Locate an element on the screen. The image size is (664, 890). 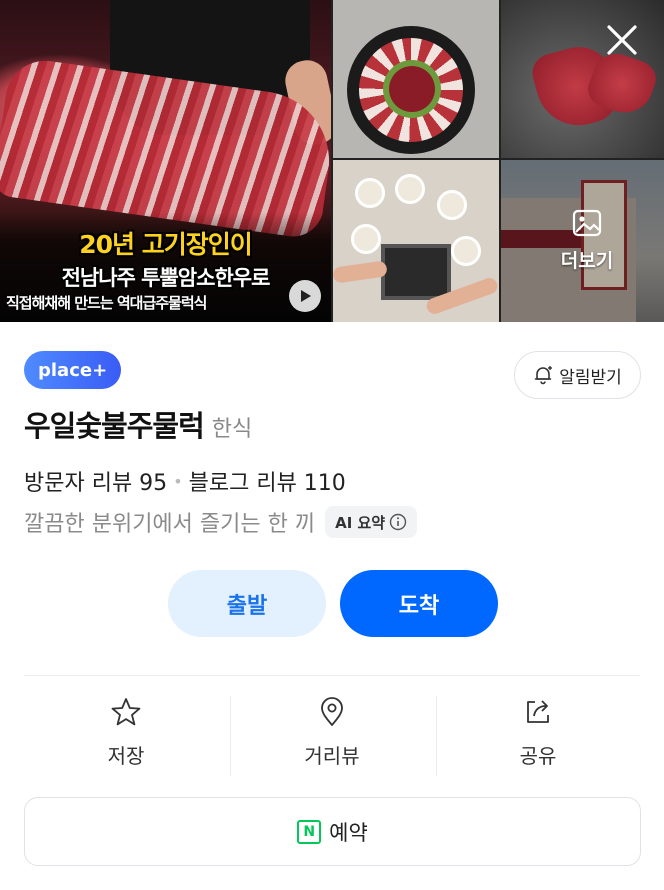
caption-line-2: 전남나주 투뿔암소한우로 is located at coordinates (166, 278).